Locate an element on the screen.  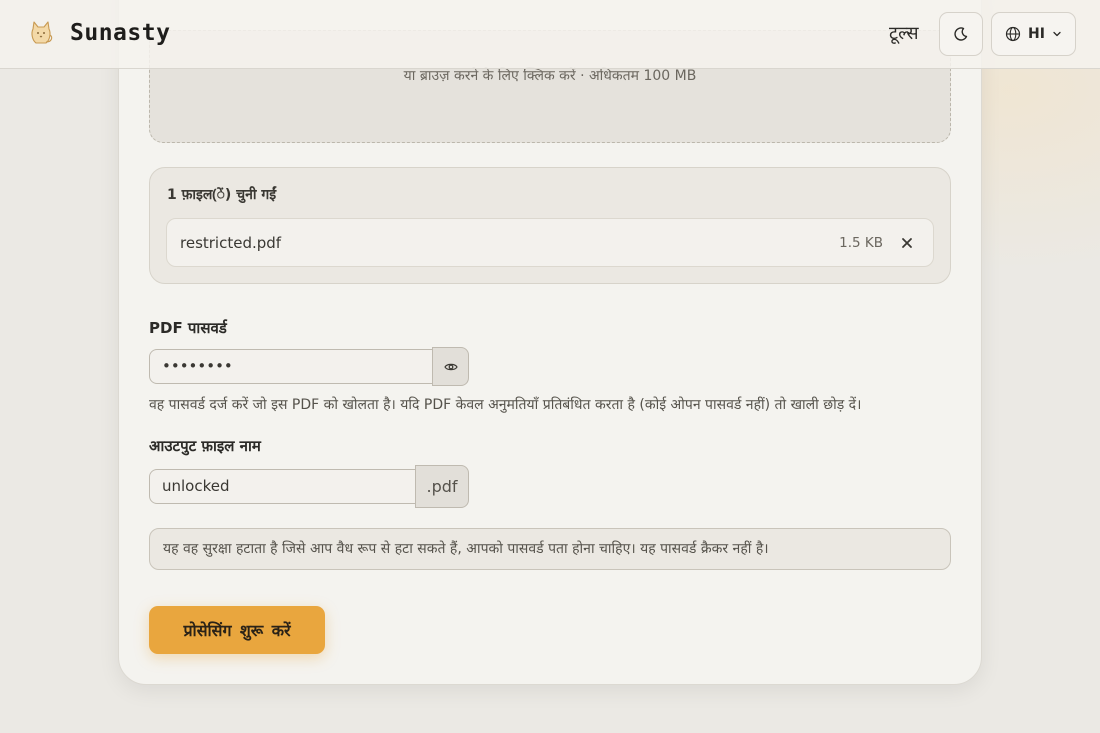
password-input: •••••••• is located at coordinates (291, 366).